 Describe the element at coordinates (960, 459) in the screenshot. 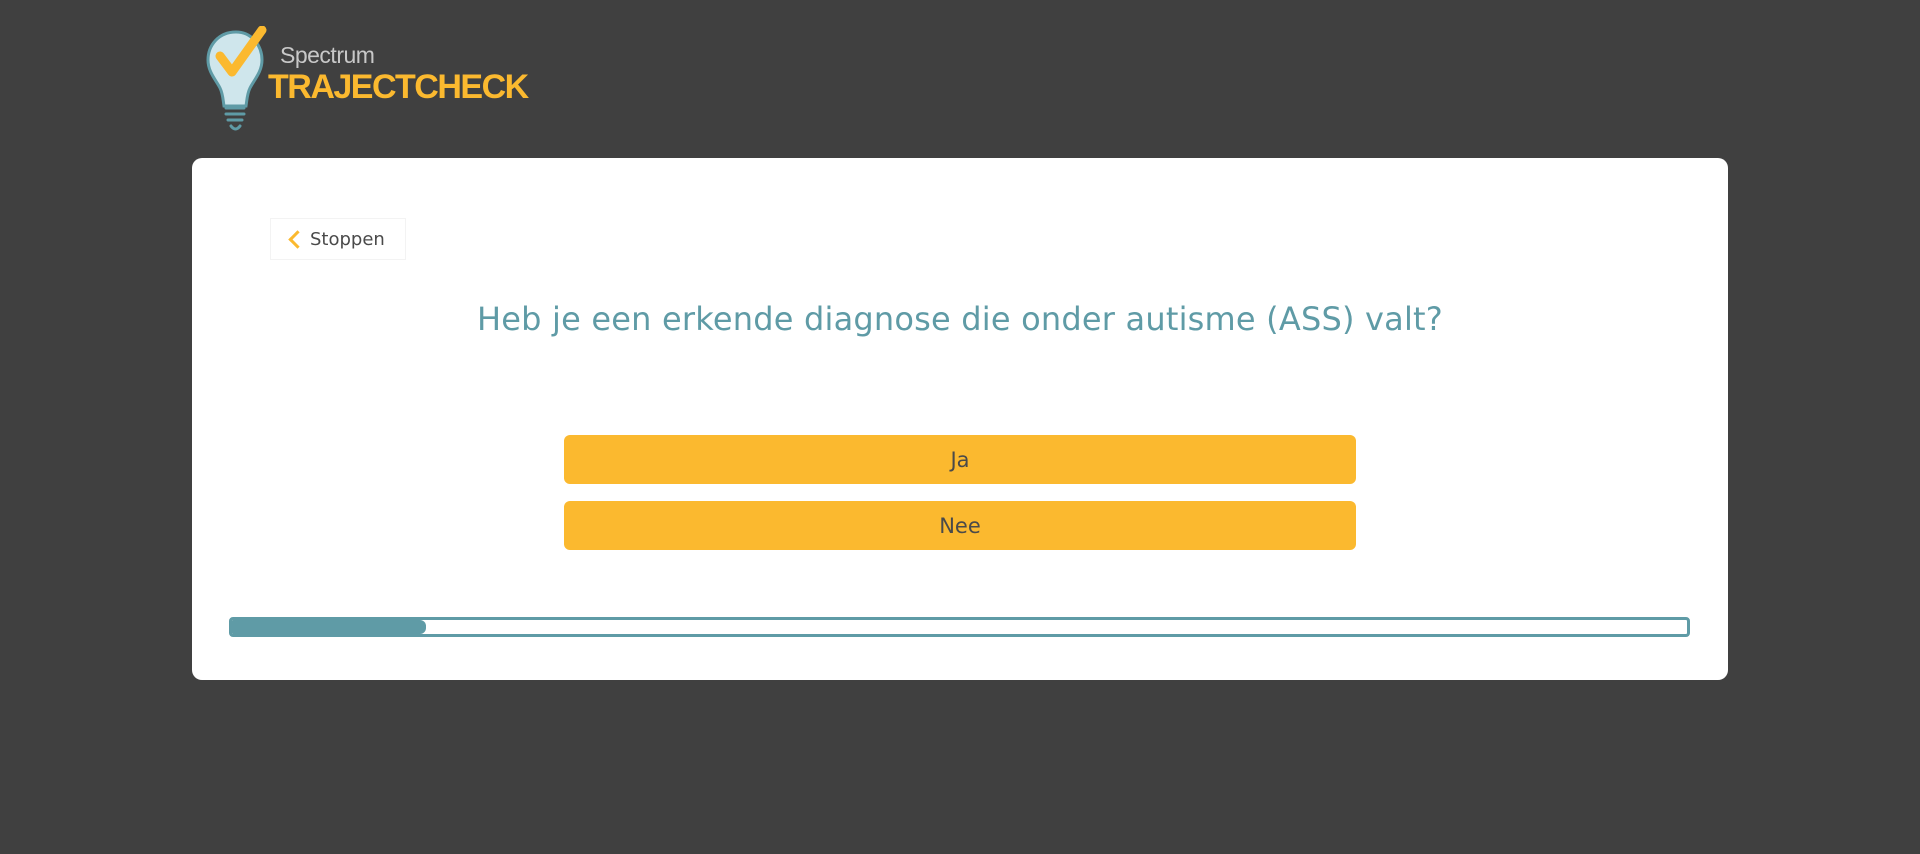

I see `answer-yes-button: Ja` at that location.